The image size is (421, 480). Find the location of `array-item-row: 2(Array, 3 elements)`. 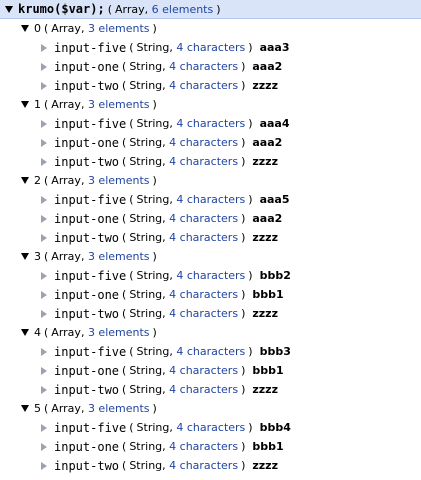

array-item-row: 2(Array, 3 elements) is located at coordinates (90, 180).